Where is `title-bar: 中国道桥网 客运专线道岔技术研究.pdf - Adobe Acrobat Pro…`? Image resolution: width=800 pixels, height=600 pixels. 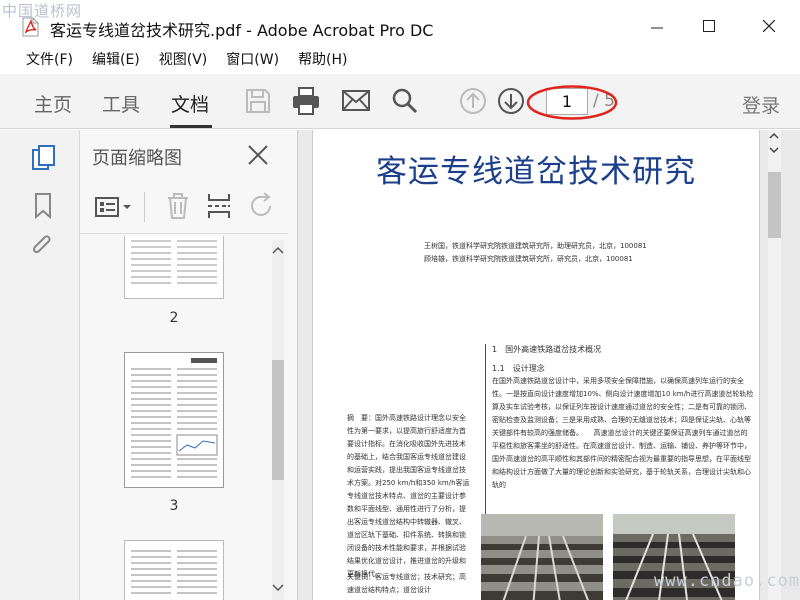
title-bar: 中国道桥网 客运专线道岔技术研究.pdf - Adobe Acrobat Pro… is located at coordinates (400, 22).